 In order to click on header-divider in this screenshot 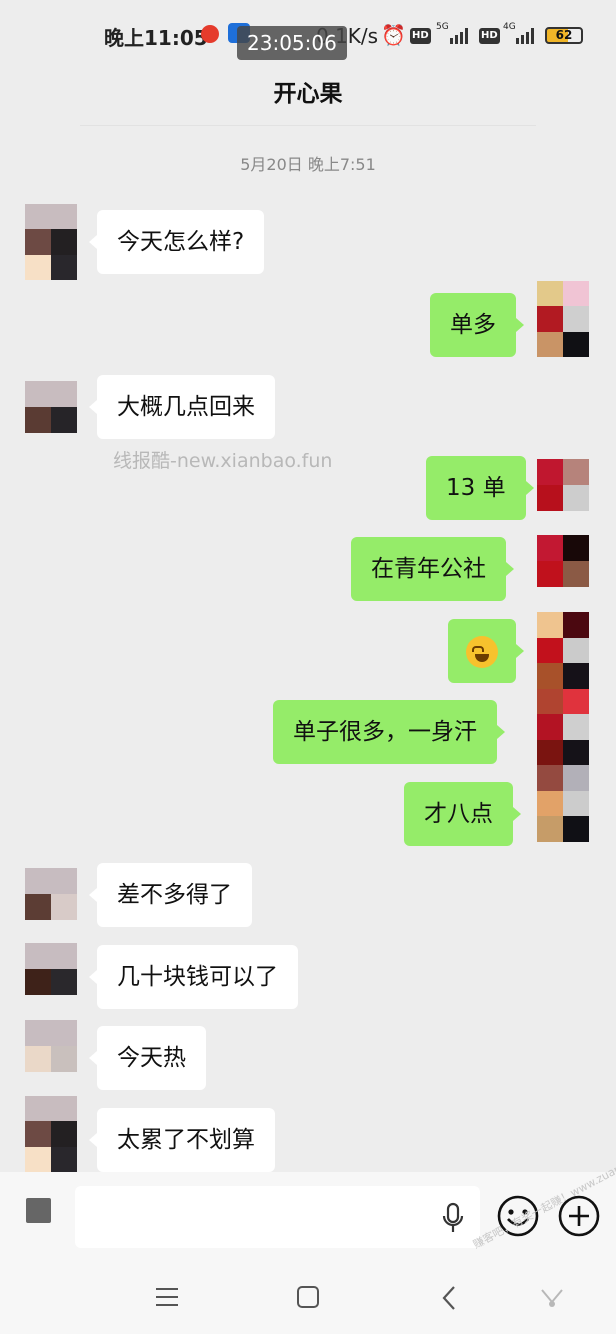, I will do `click(308, 125)`.